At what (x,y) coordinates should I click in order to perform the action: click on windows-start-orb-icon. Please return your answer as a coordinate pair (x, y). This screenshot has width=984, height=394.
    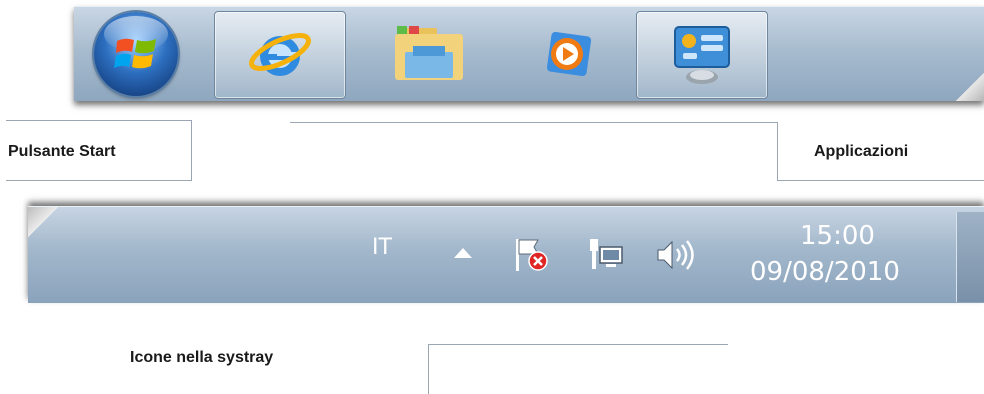
    Looking at the image, I should click on (135, 53).